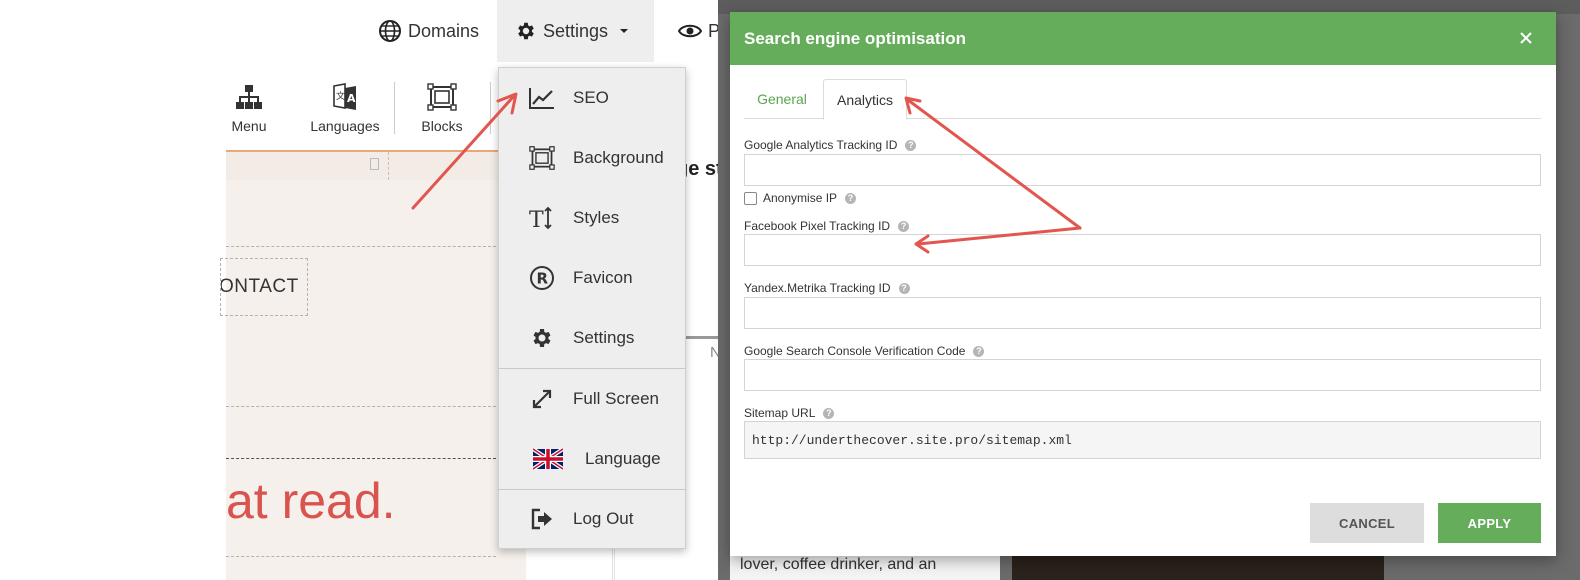 The height and width of the screenshot is (580, 1580). Describe the element at coordinates (249, 126) in the screenshot. I see `toolbar-menu-label: Menu` at that location.